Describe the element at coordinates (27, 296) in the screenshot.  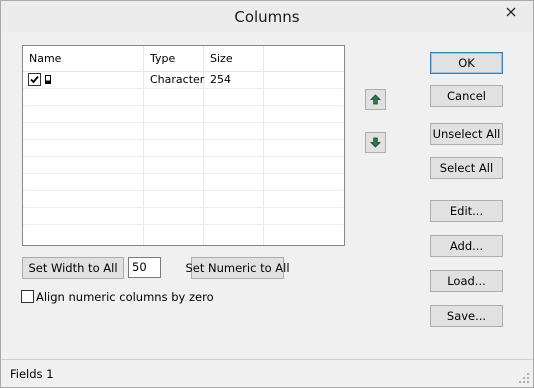
I see `align-numeric-checkbox` at that location.